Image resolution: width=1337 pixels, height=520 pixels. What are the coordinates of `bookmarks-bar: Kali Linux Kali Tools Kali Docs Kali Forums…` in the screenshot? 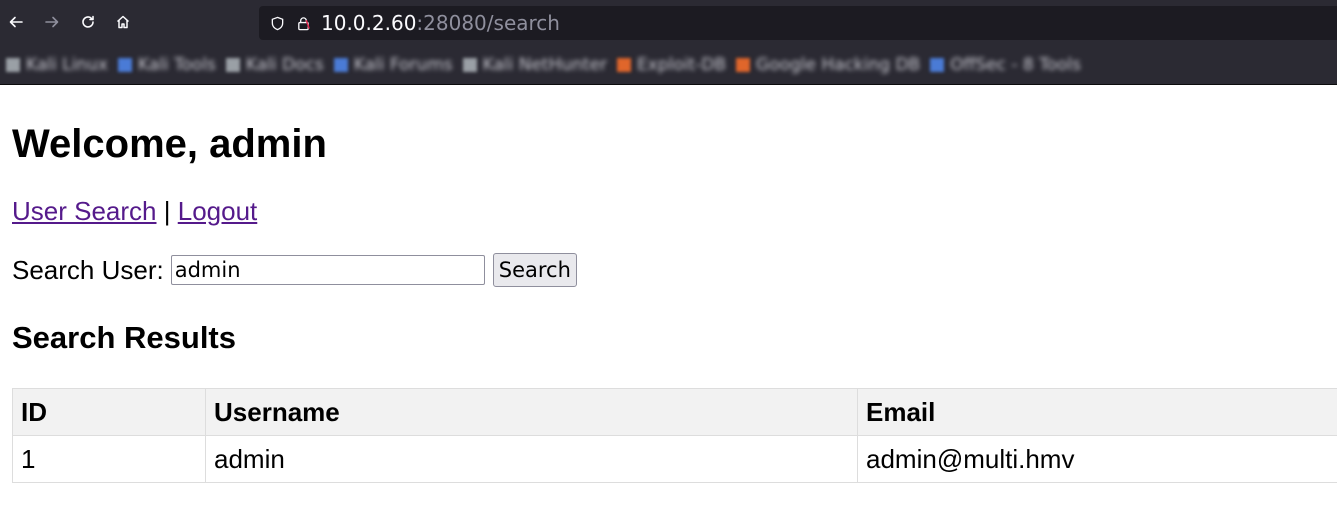 It's located at (668, 65).